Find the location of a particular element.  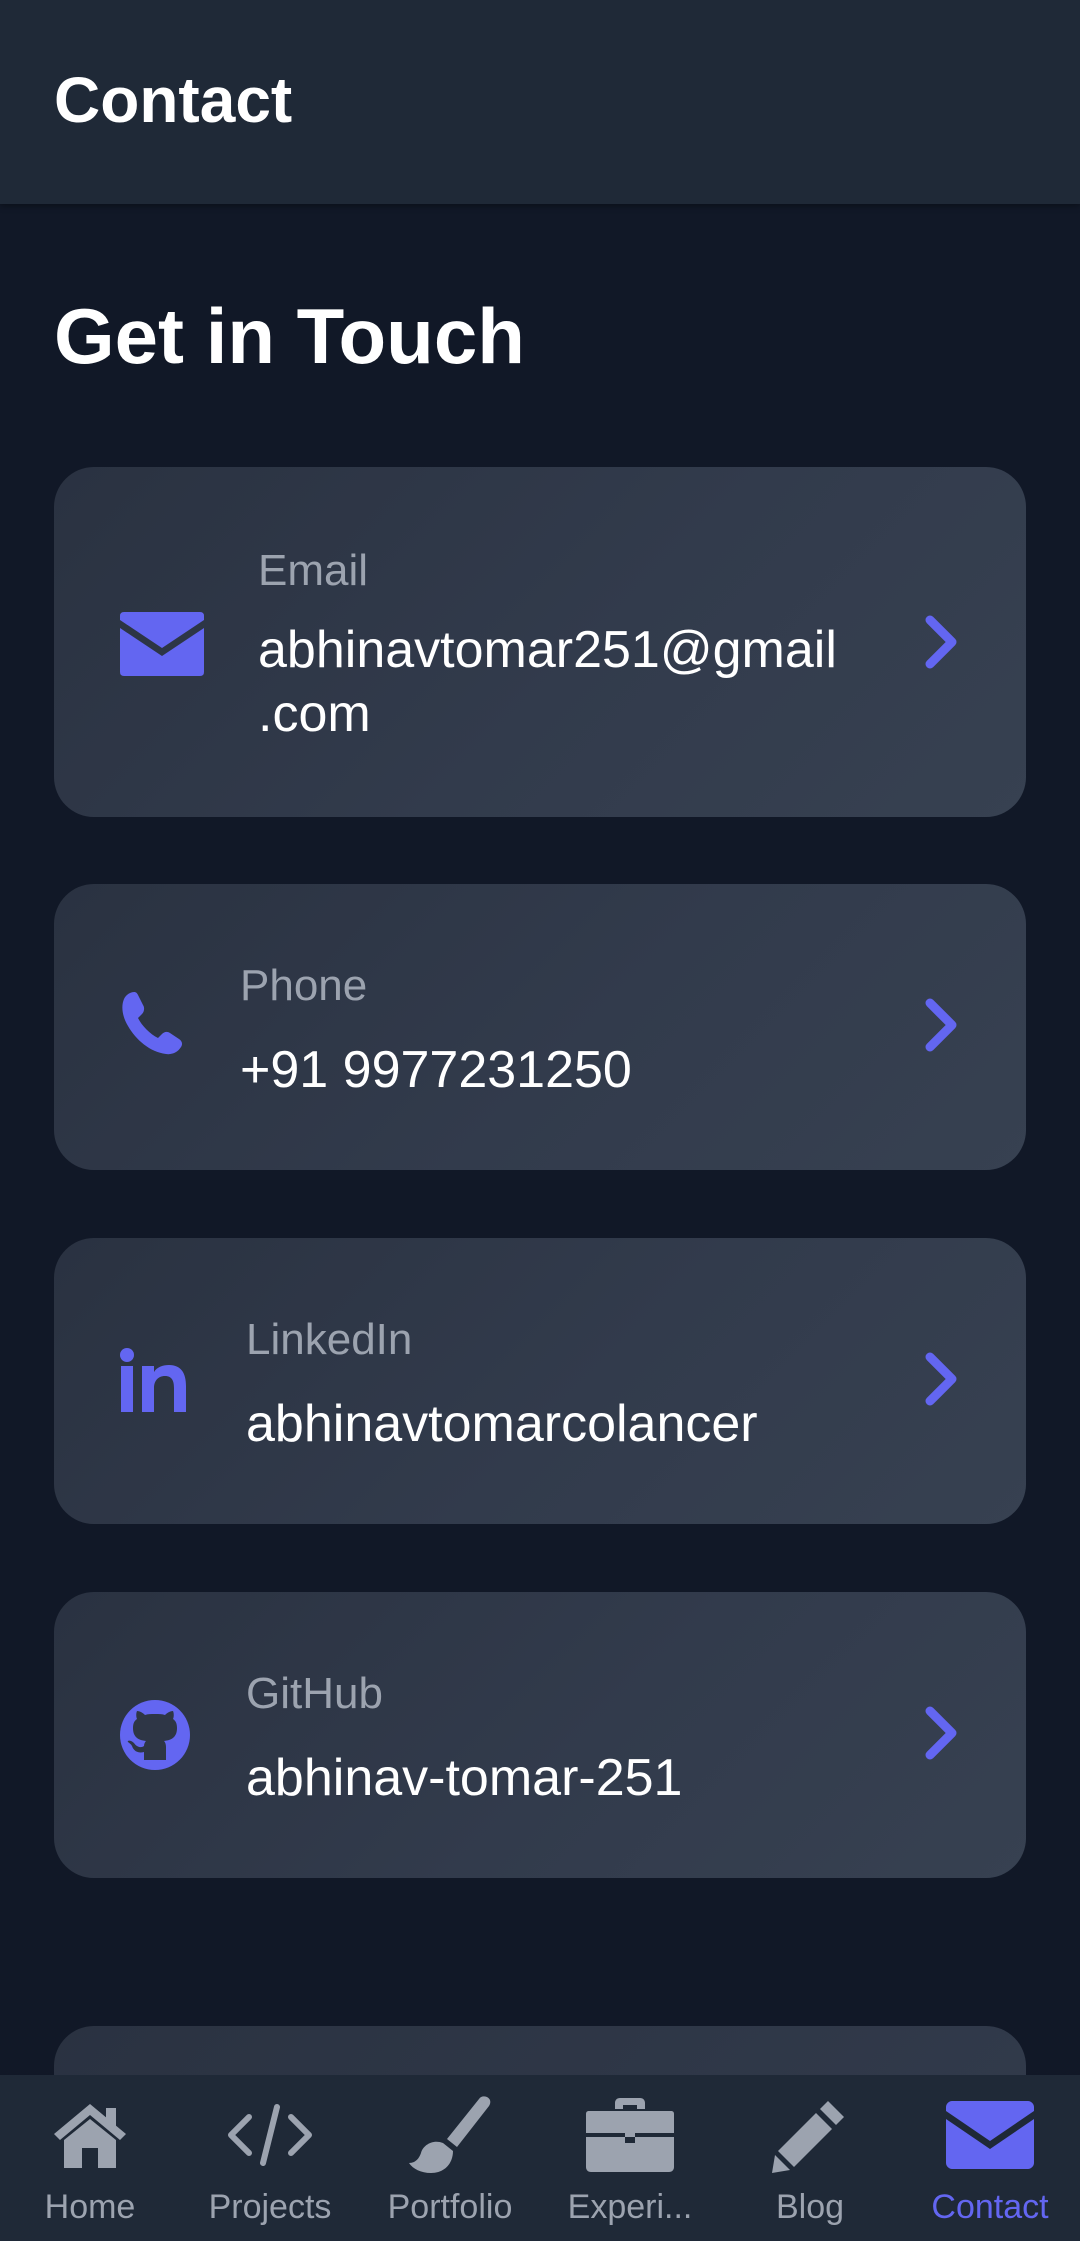

page-title: Contact is located at coordinates (173, 100).